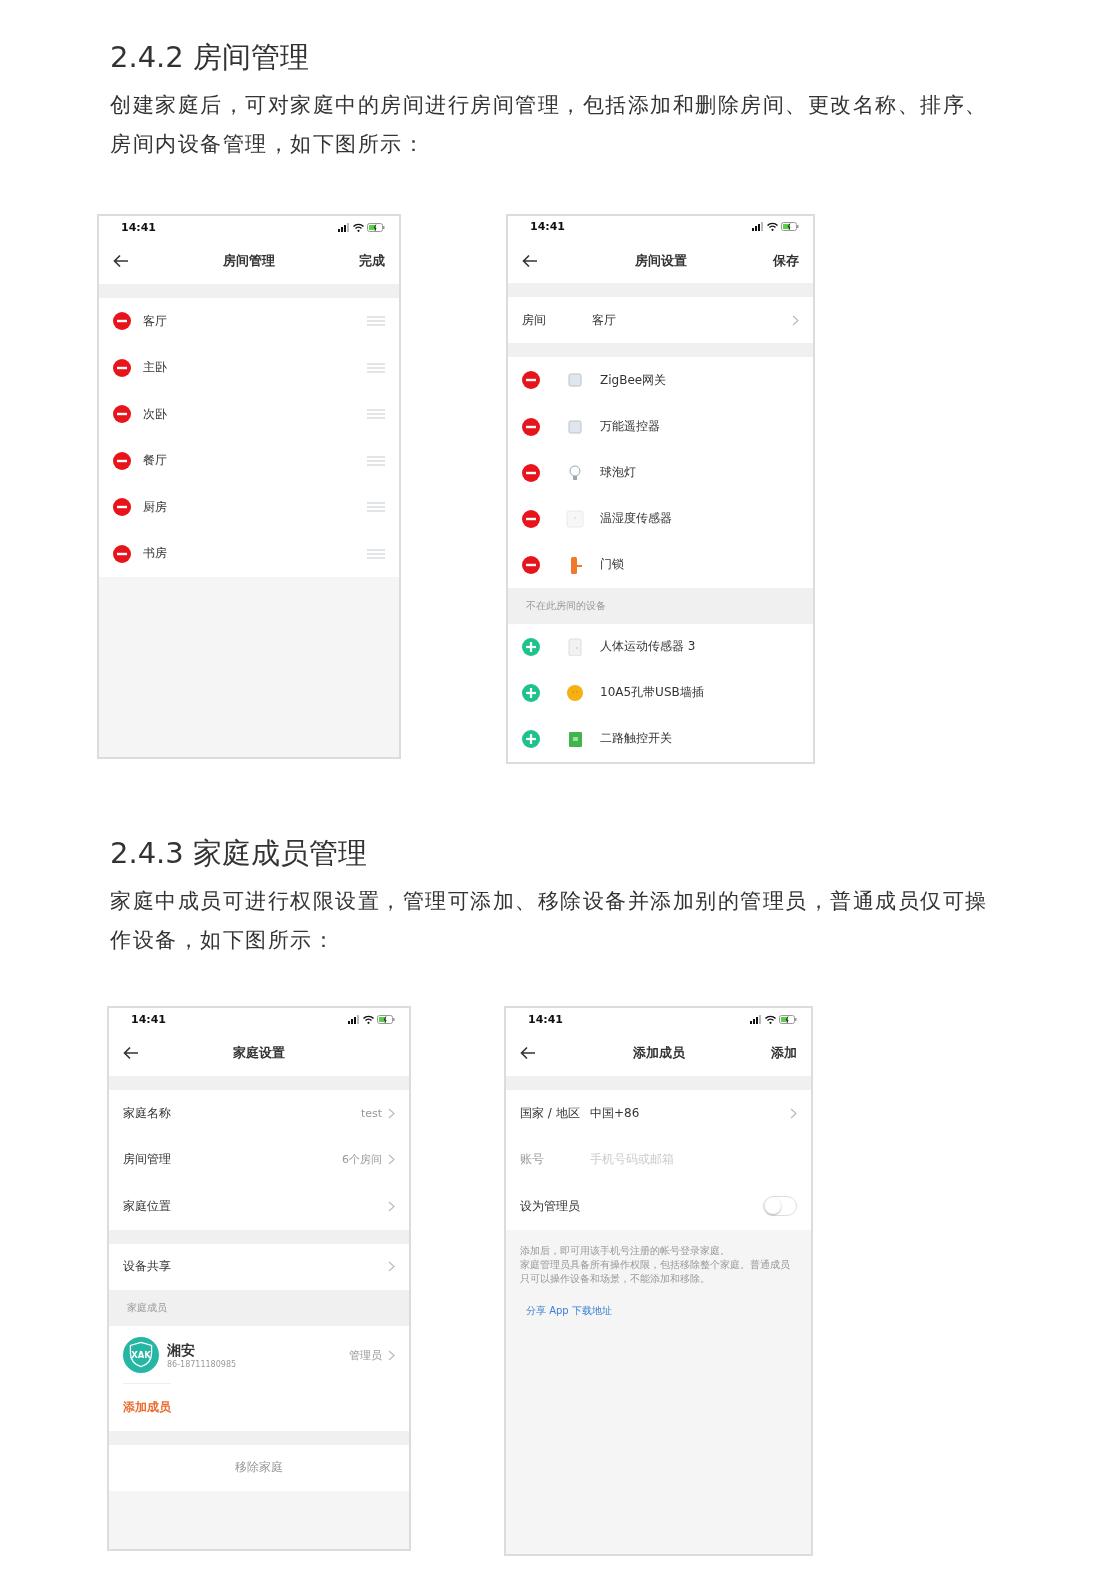 The height and width of the screenshot is (1593, 1120). I want to click on room-name: 主卧, so click(155, 368).